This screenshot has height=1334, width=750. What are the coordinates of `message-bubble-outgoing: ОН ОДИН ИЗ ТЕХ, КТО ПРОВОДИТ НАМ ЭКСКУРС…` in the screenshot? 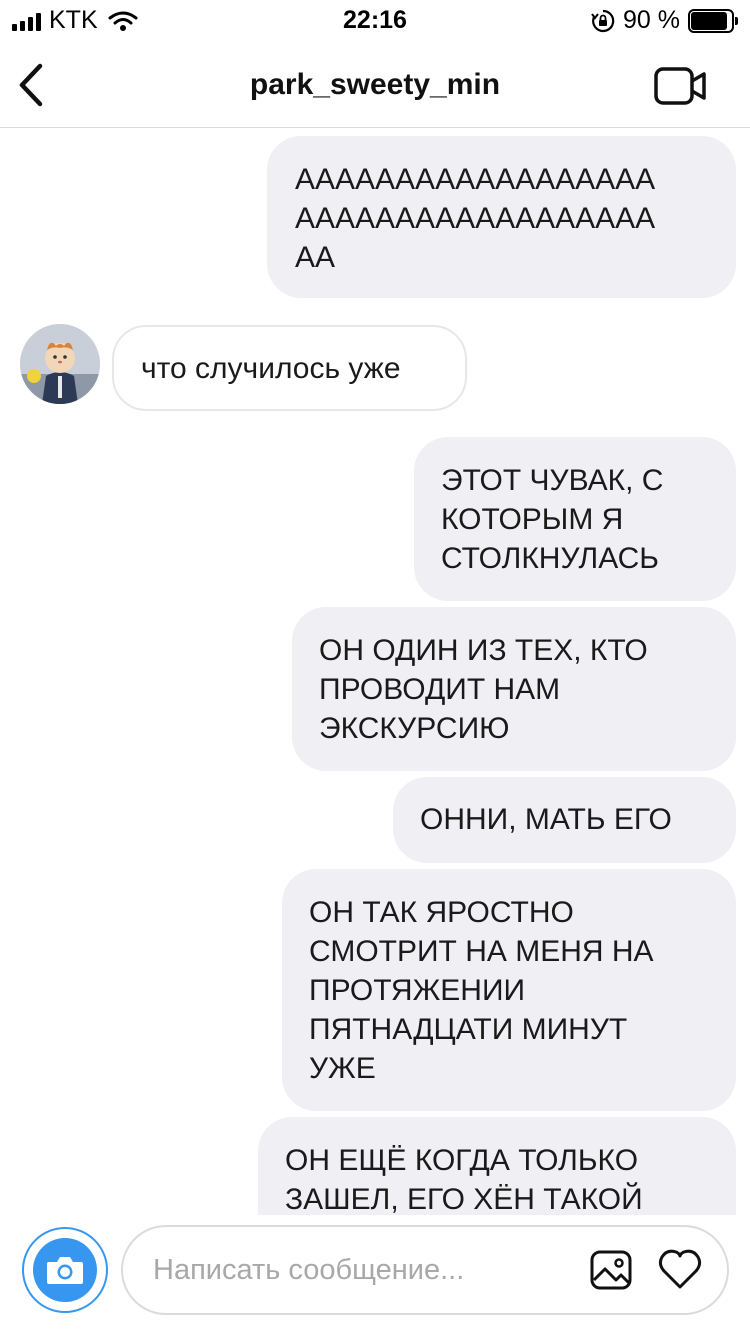 It's located at (514, 689).